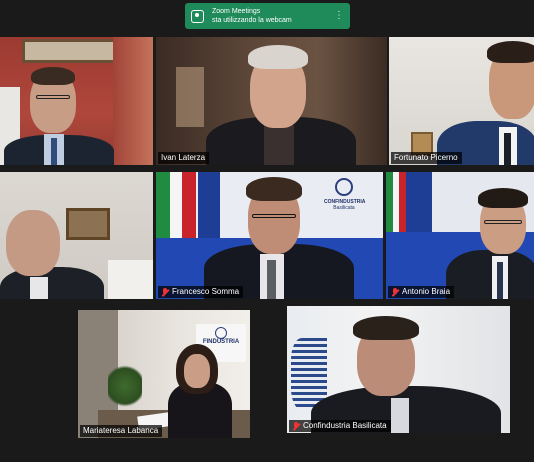 The width and height of the screenshot is (534, 462). Describe the element at coordinates (197, 16) in the screenshot. I see `webcam-icon` at that location.